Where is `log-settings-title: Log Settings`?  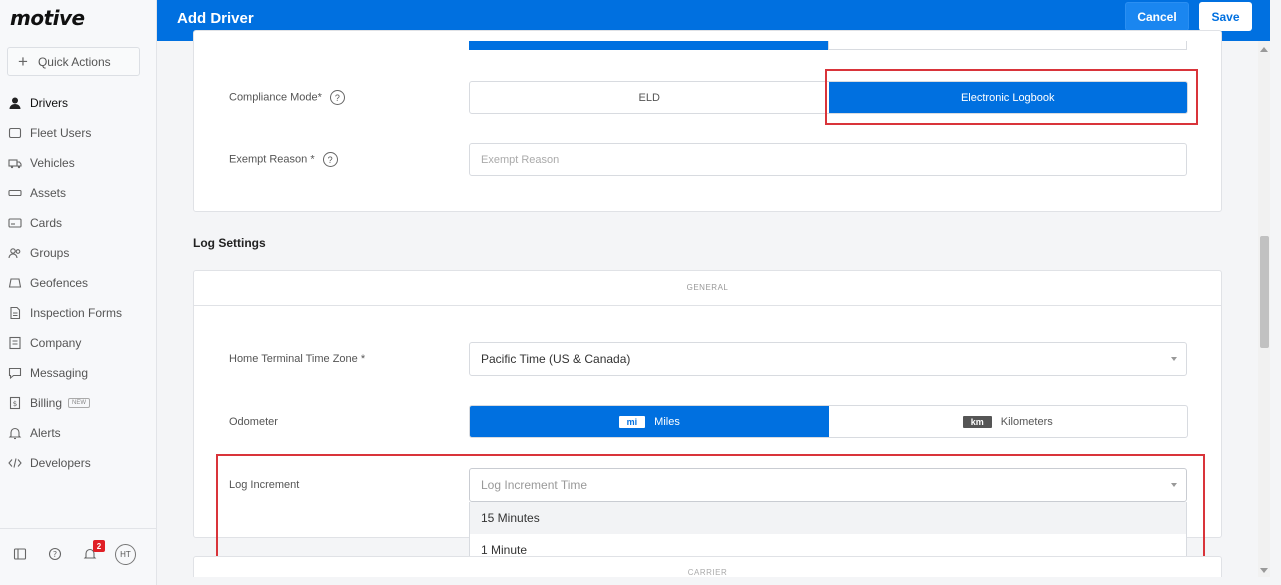 log-settings-title: Log Settings is located at coordinates (229, 243).